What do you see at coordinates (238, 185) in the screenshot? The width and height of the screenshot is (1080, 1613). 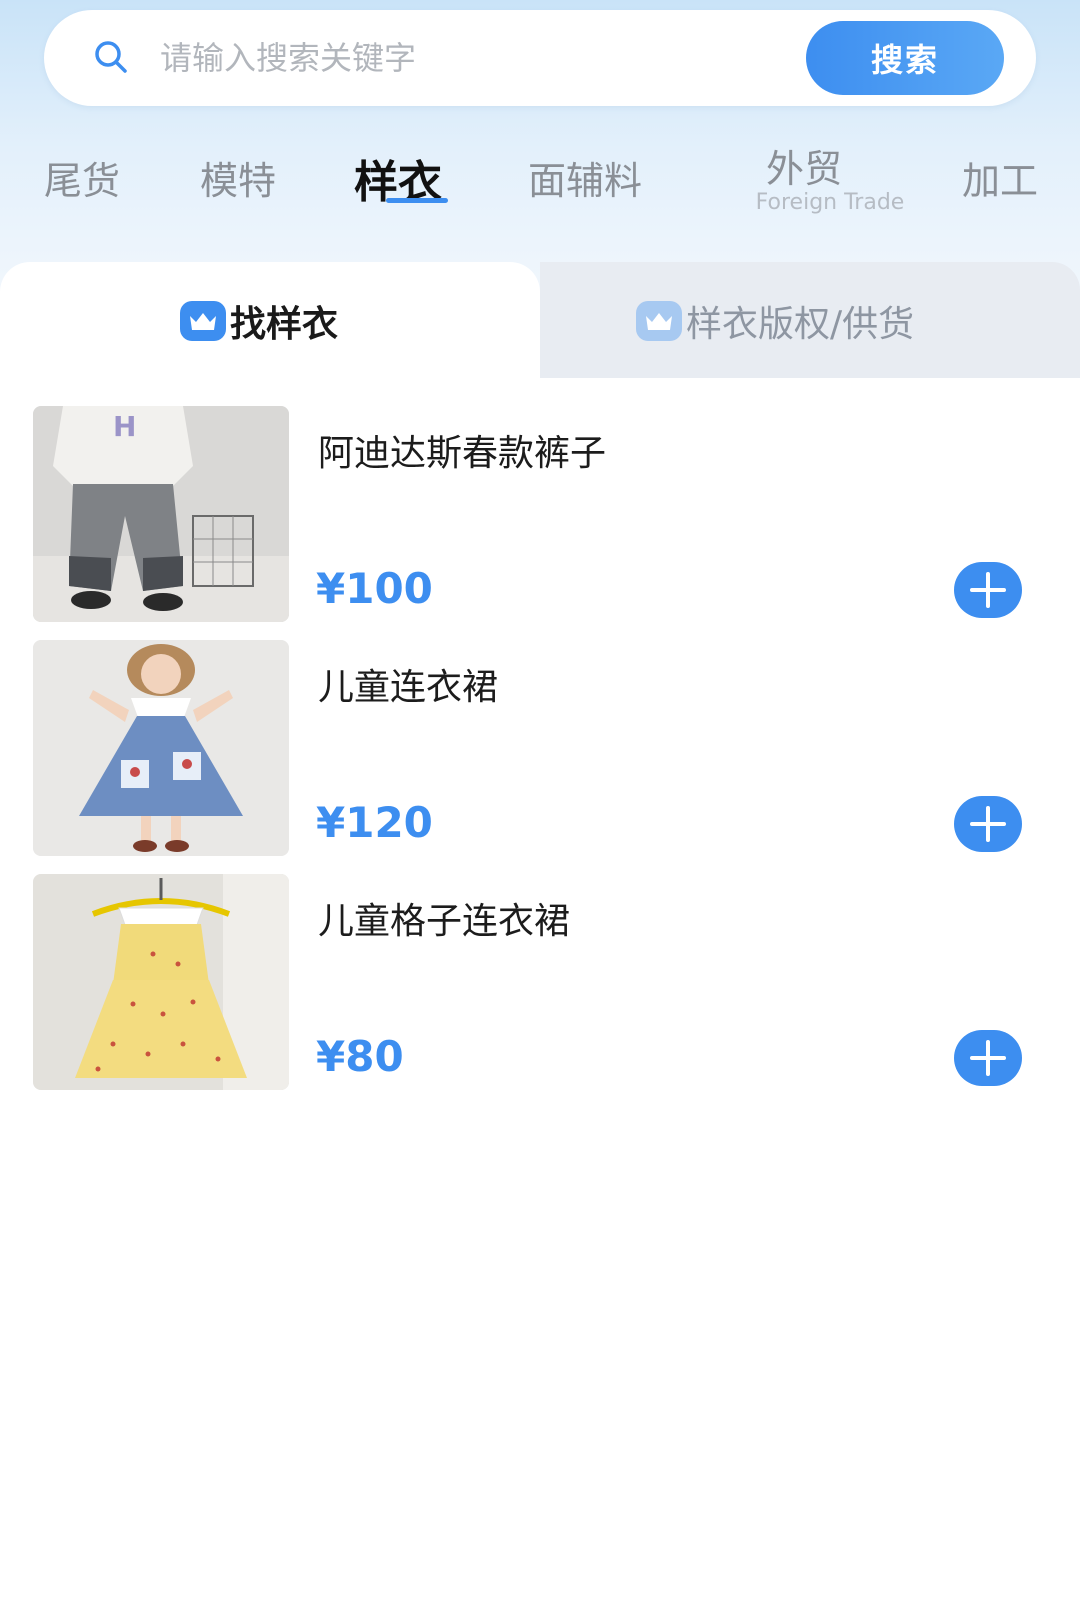 I see `category-tab-mote: 模特` at bounding box center [238, 185].